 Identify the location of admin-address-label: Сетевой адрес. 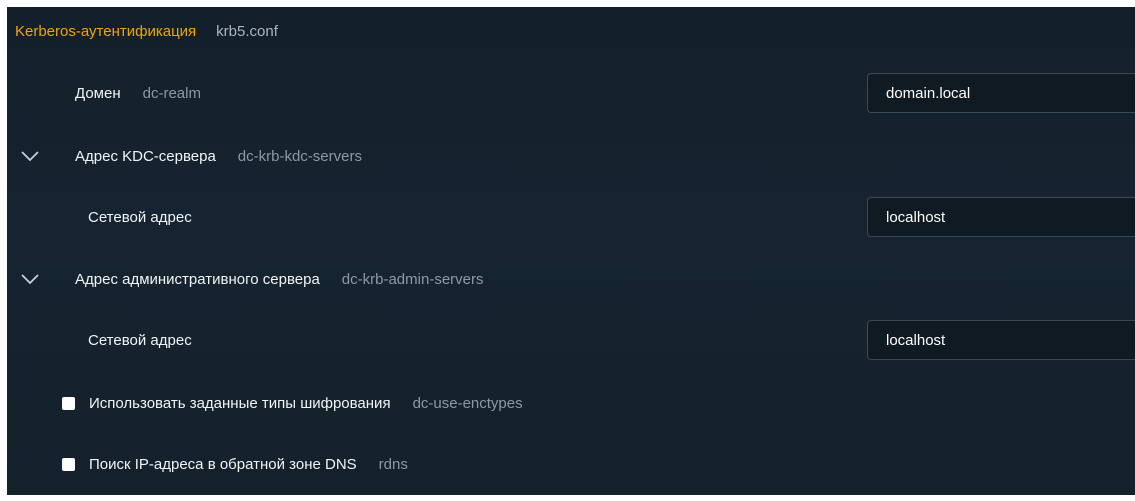
(140, 340).